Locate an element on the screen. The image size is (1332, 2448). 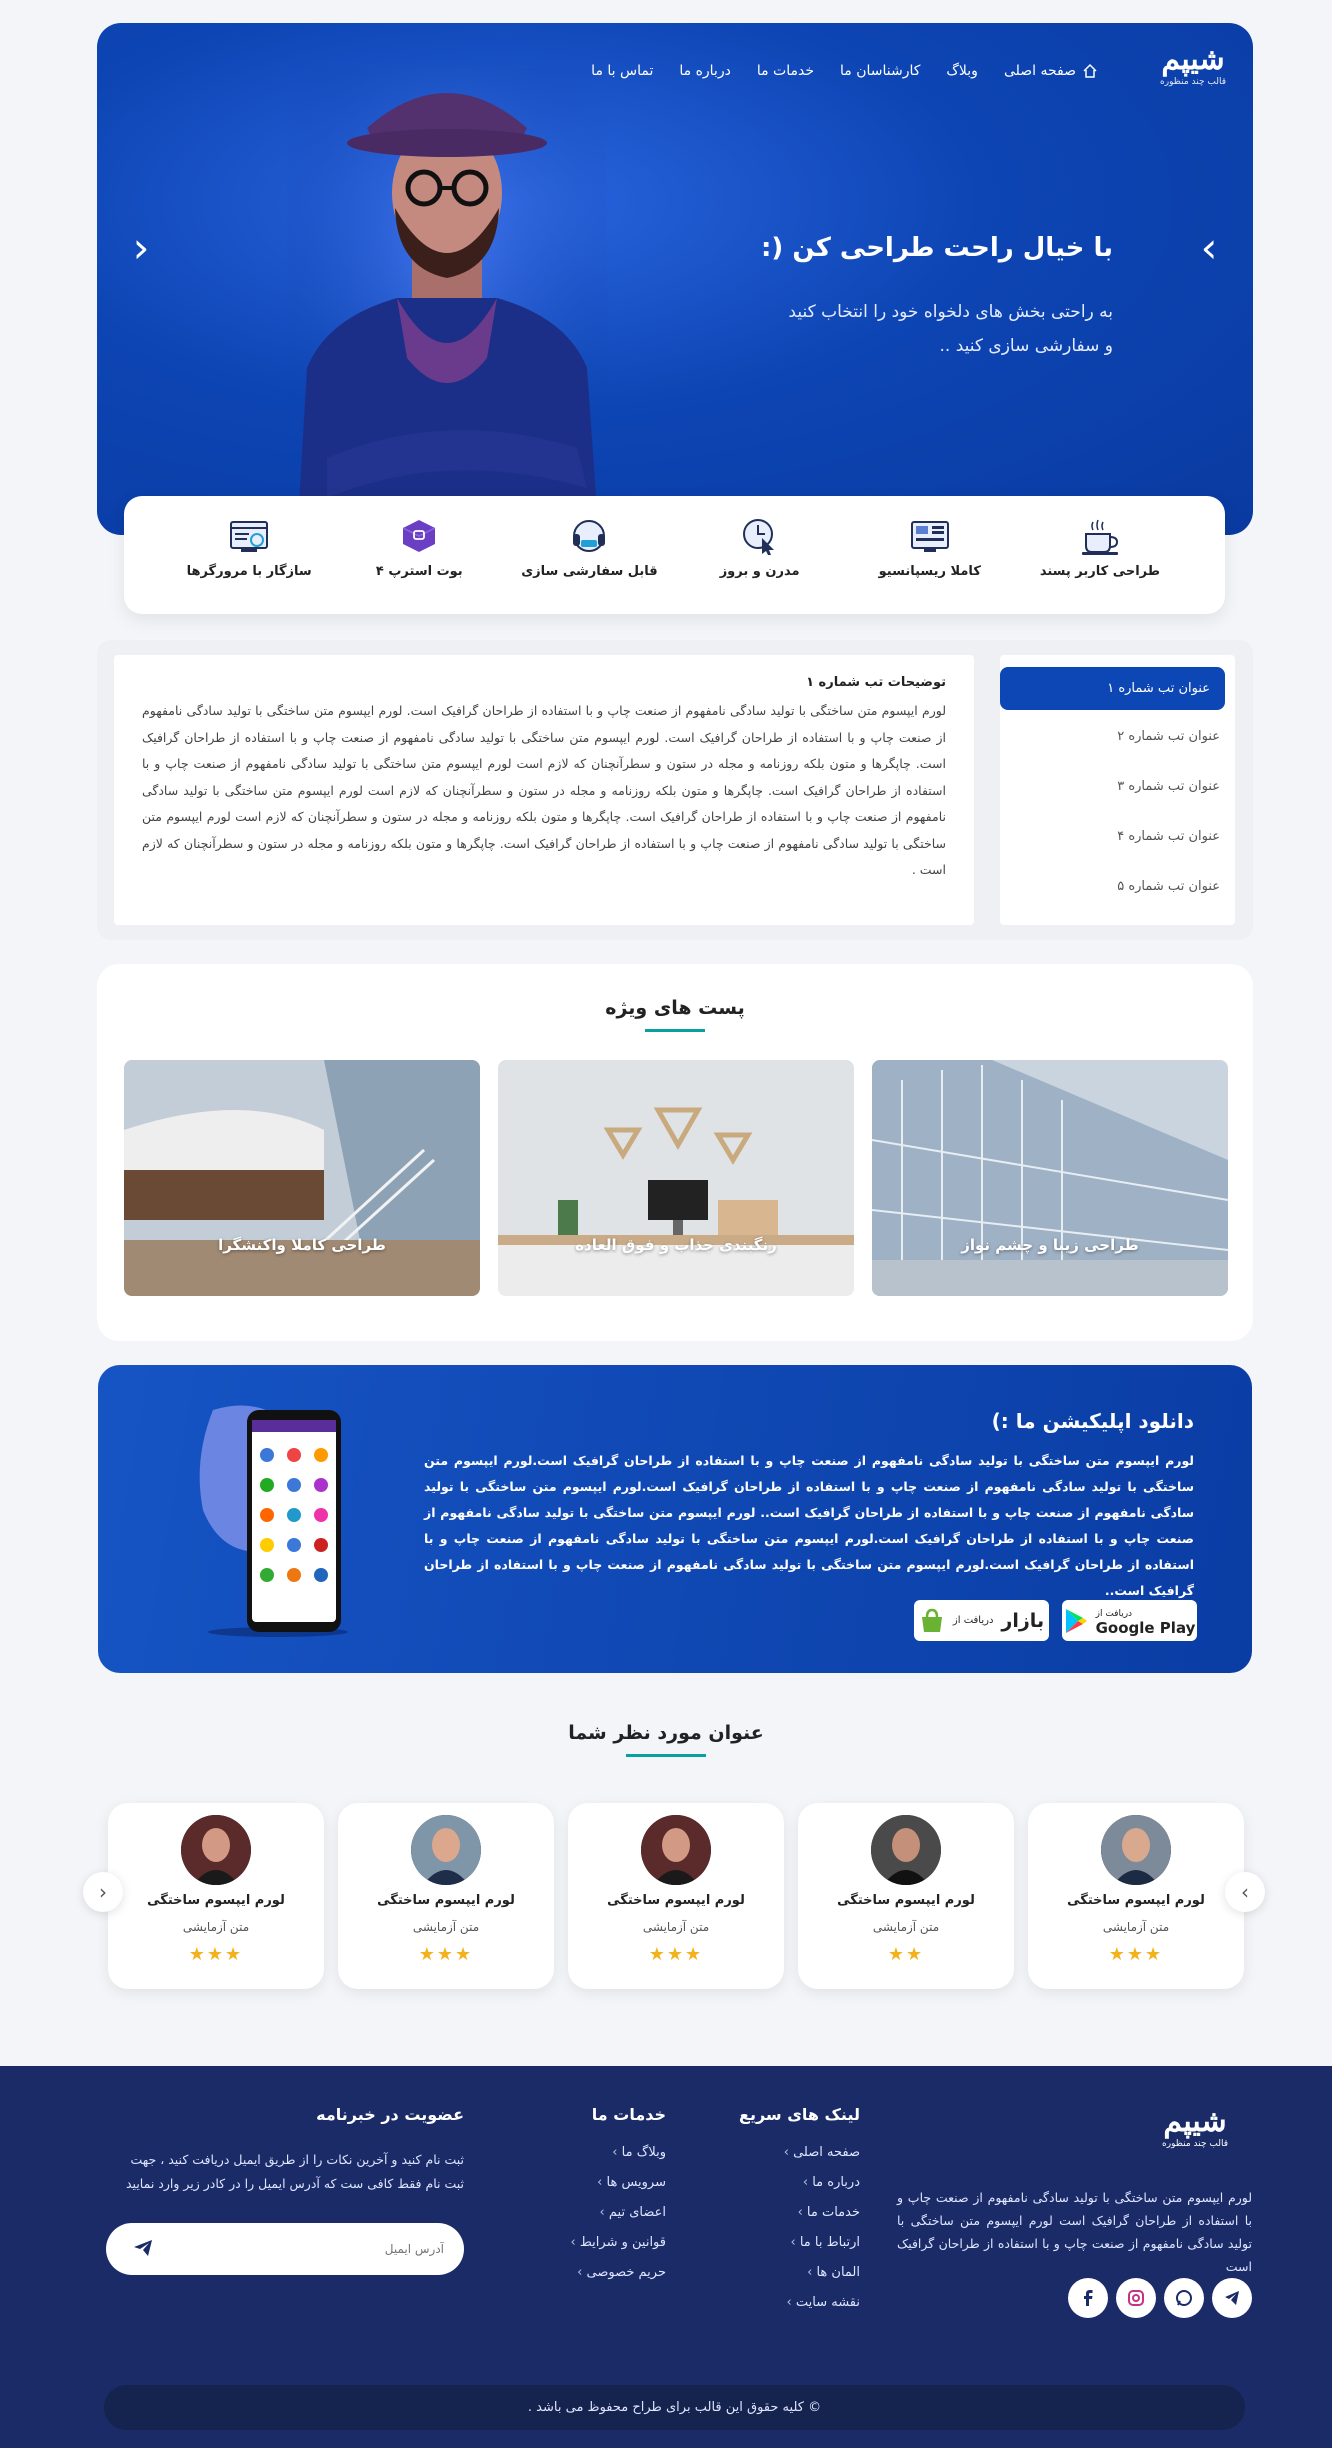
post-card: طراحی زیبا و چشم نواز is located at coordinates (1050, 1178).